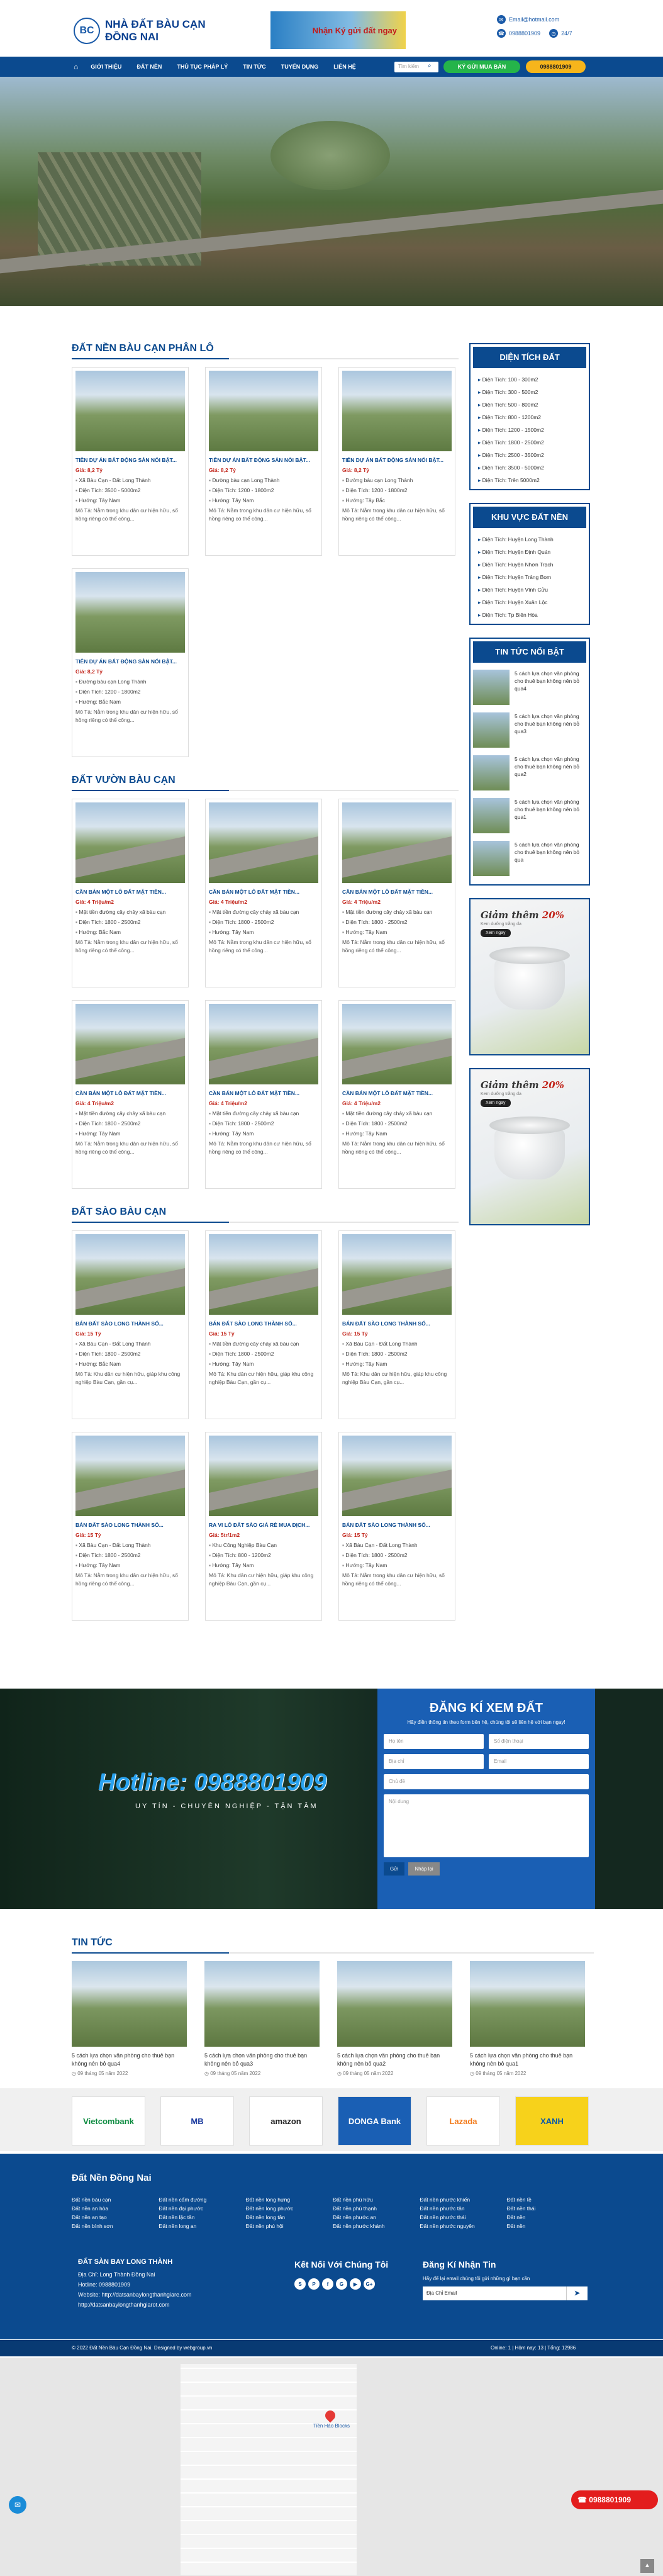 The width and height of the screenshot is (663, 2576). Describe the element at coordinates (577, 2293) in the screenshot. I see `send-icon: ➤` at that location.